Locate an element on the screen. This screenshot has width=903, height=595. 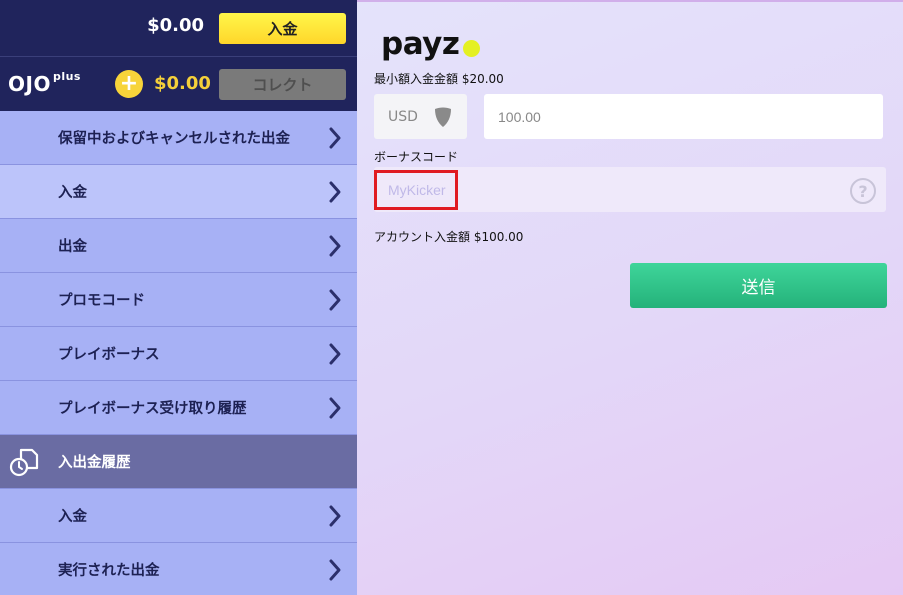
amount-input is located at coordinates (683, 116).